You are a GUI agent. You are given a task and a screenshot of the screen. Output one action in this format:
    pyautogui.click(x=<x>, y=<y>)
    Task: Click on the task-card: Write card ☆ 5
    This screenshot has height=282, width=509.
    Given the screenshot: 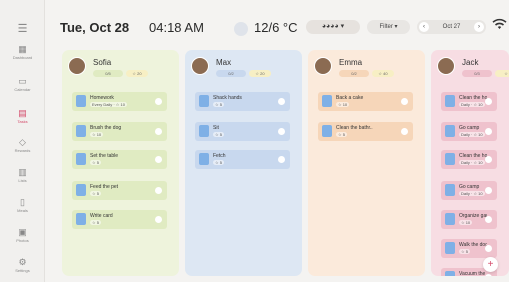 What is the action you would take?
    pyautogui.click(x=119, y=219)
    